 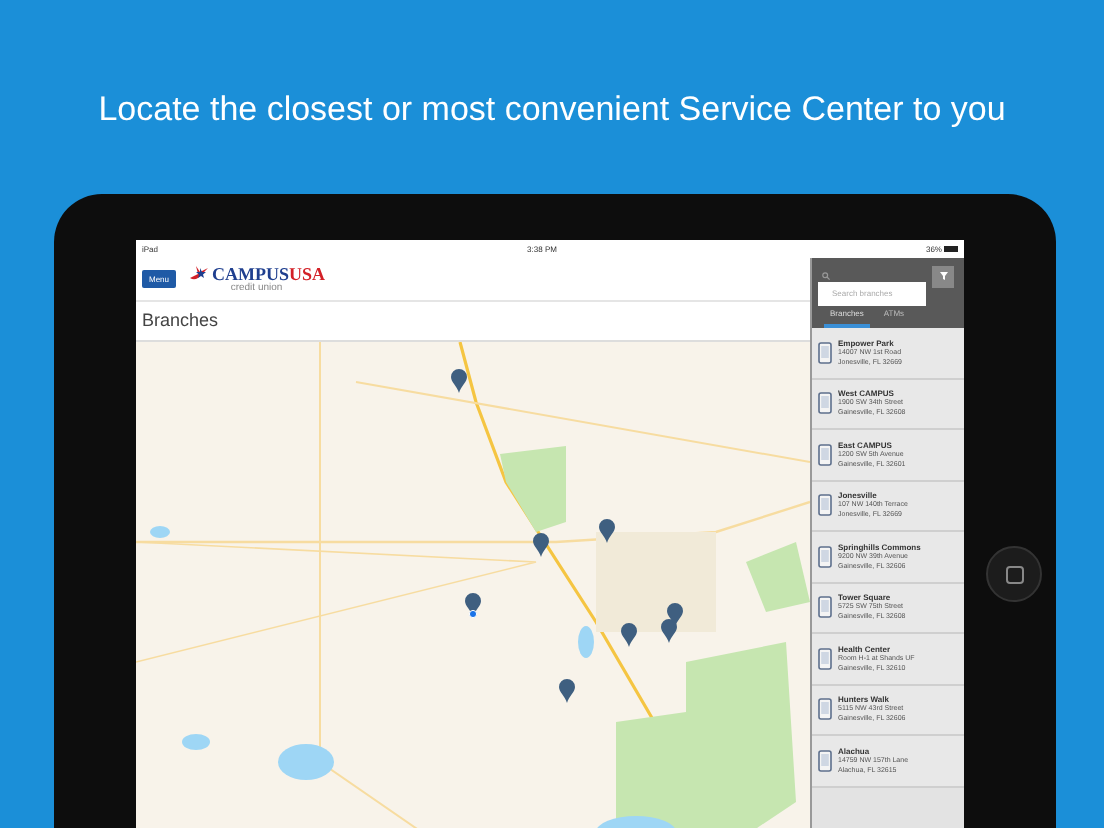 I want to click on home-button, so click(x=1014, y=574).